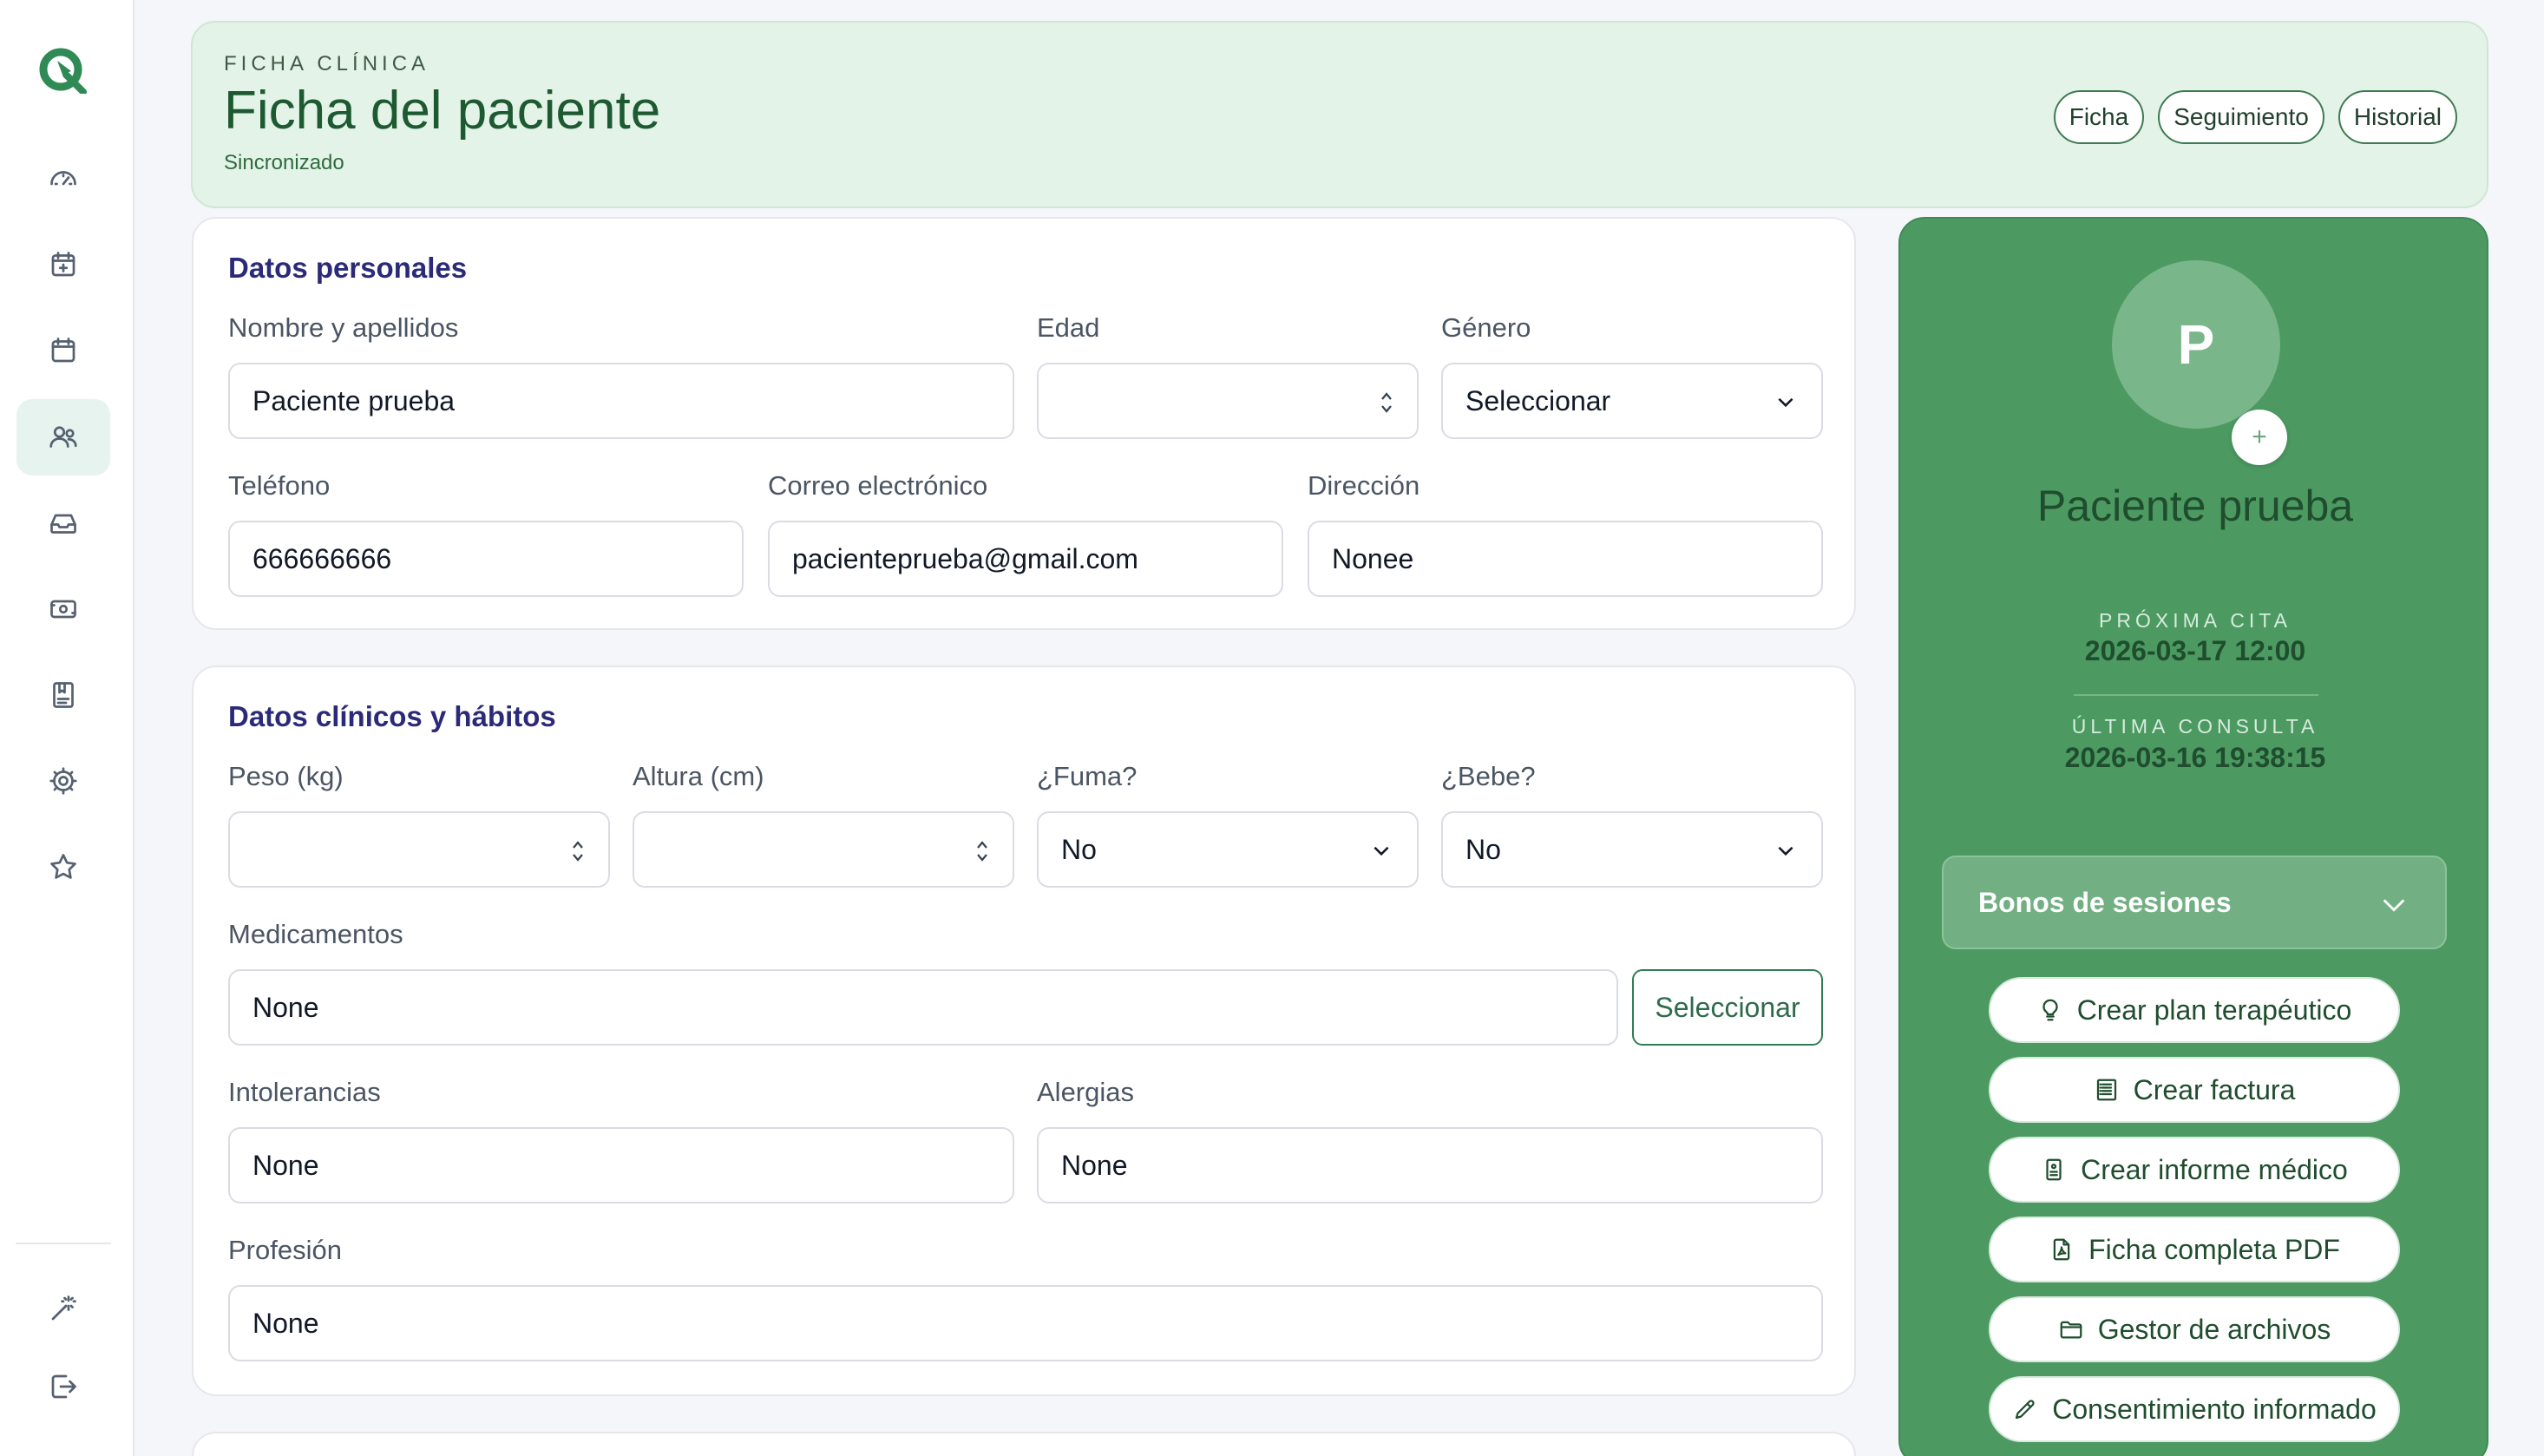  Describe the element at coordinates (2214, 1329) in the screenshot. I see `action-label: Gestor de archivos` at that location.